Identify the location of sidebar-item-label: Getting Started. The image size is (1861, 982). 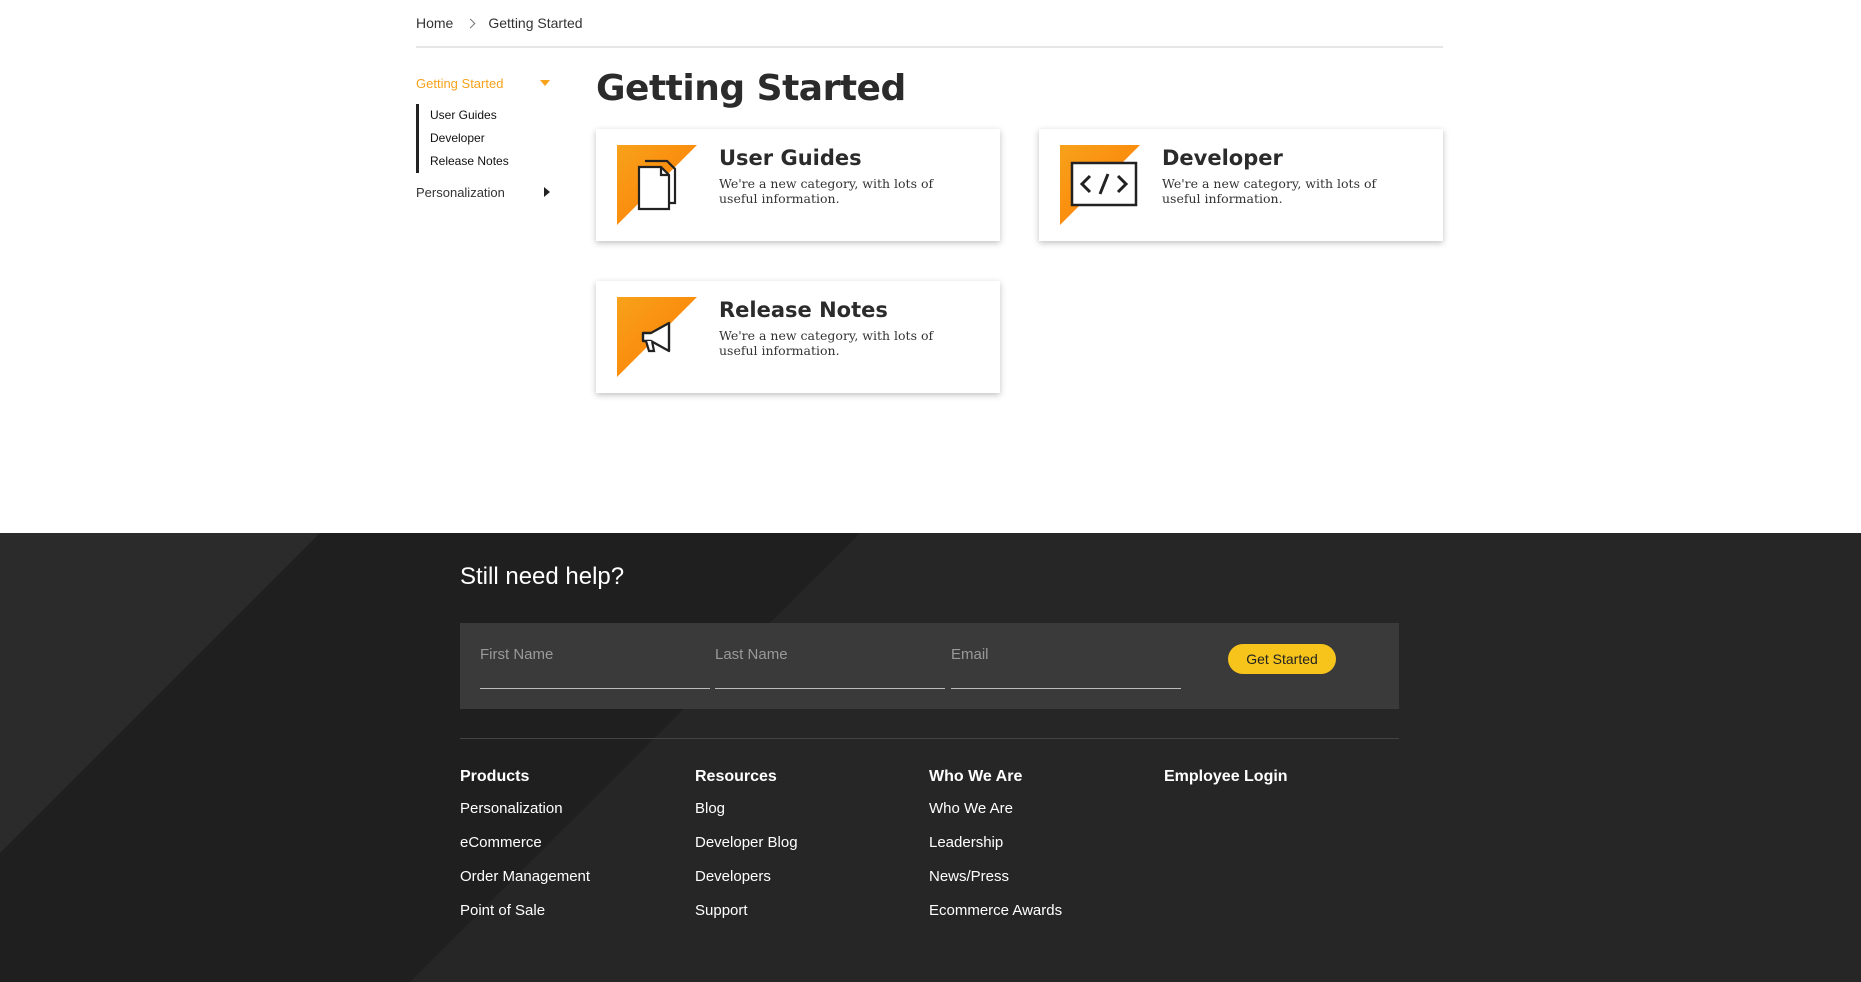
(460, 83).